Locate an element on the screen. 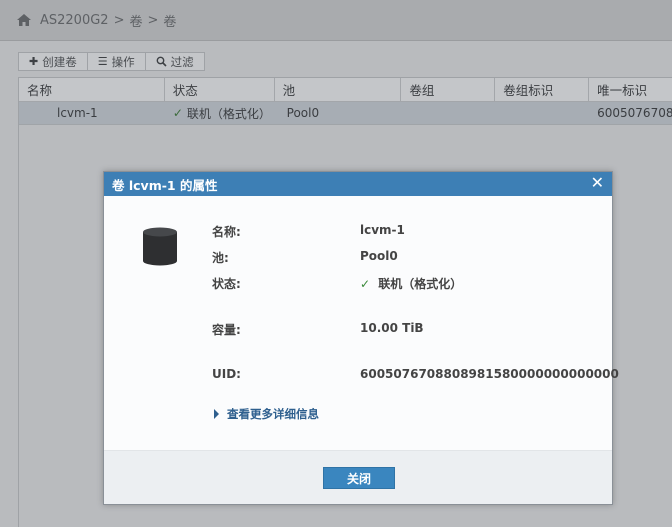 The height and width of the screenshot is (527, 672). more-details-label: 查看更多详细信息 is located at coordinates (273, 414).